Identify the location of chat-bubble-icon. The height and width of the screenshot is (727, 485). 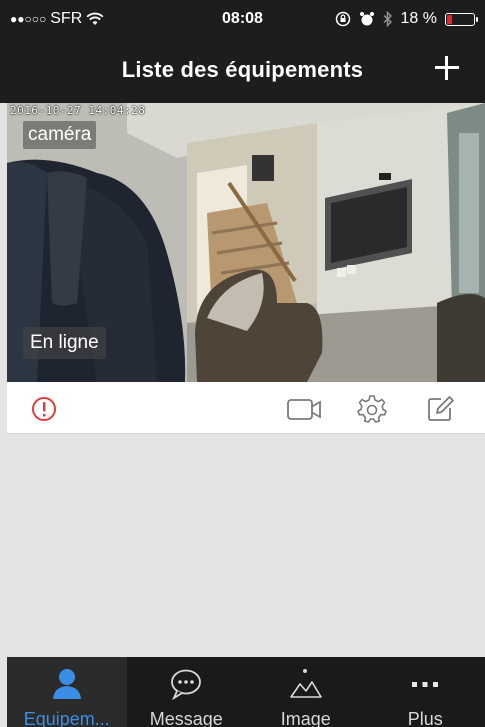
(186, 685).